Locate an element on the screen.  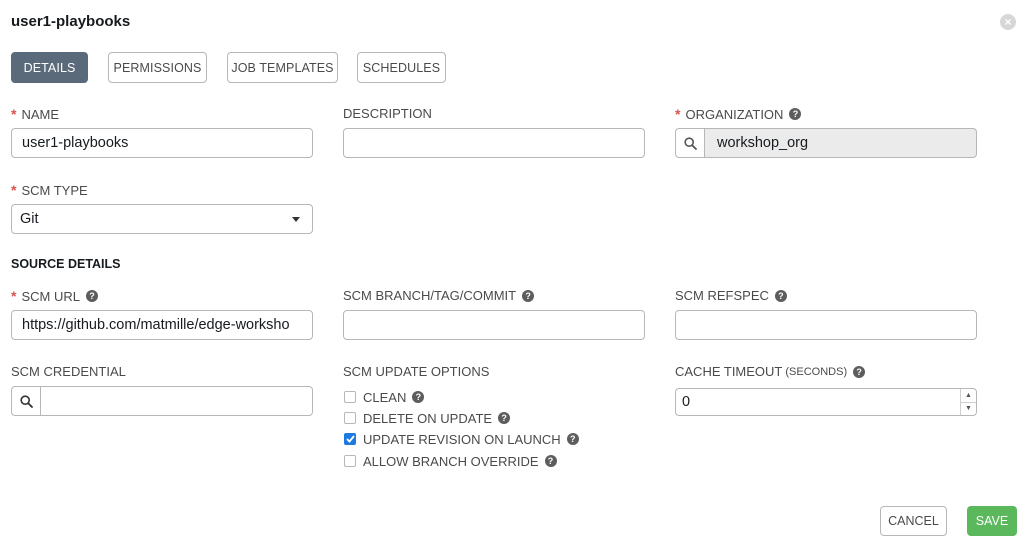
allow-branch-override-checkbox is located at coordinates (350, 461).